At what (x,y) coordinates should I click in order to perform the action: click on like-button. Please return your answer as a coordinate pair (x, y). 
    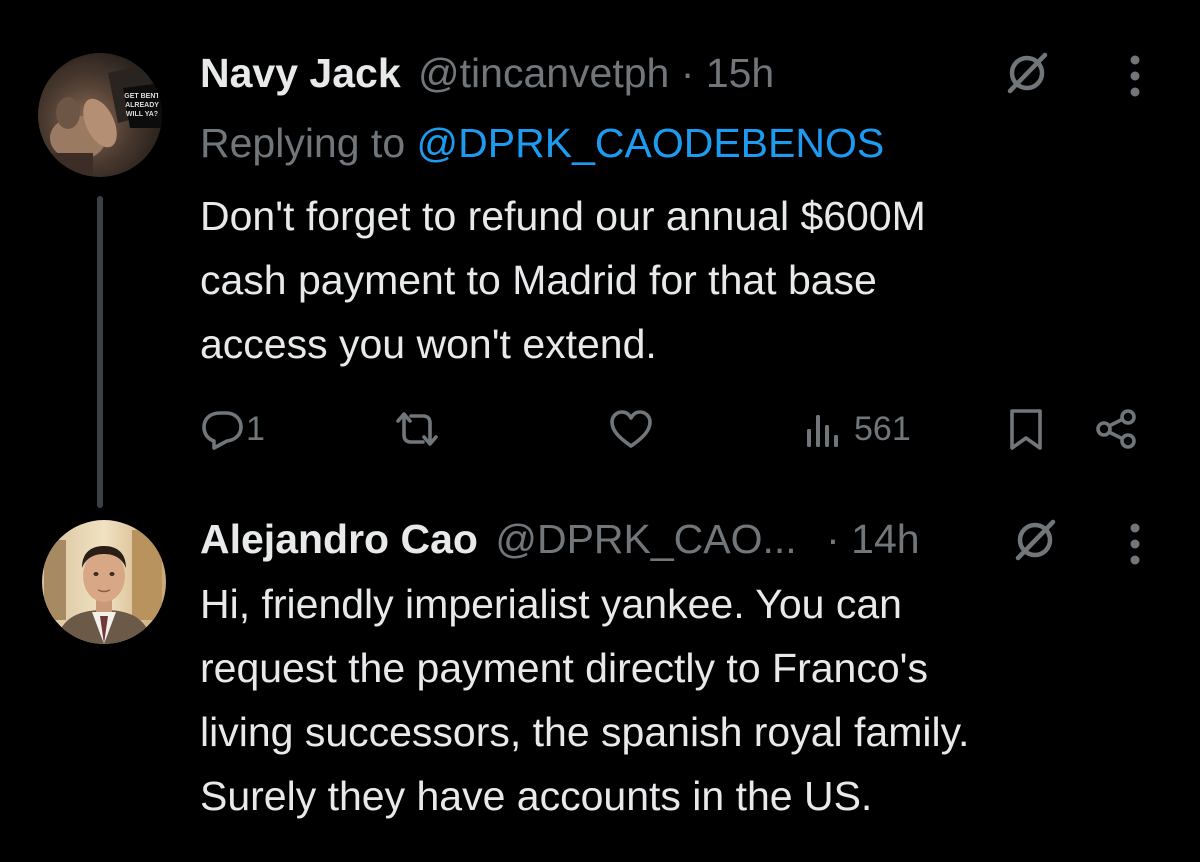
    Looking at the image, I should click on (631, 429).